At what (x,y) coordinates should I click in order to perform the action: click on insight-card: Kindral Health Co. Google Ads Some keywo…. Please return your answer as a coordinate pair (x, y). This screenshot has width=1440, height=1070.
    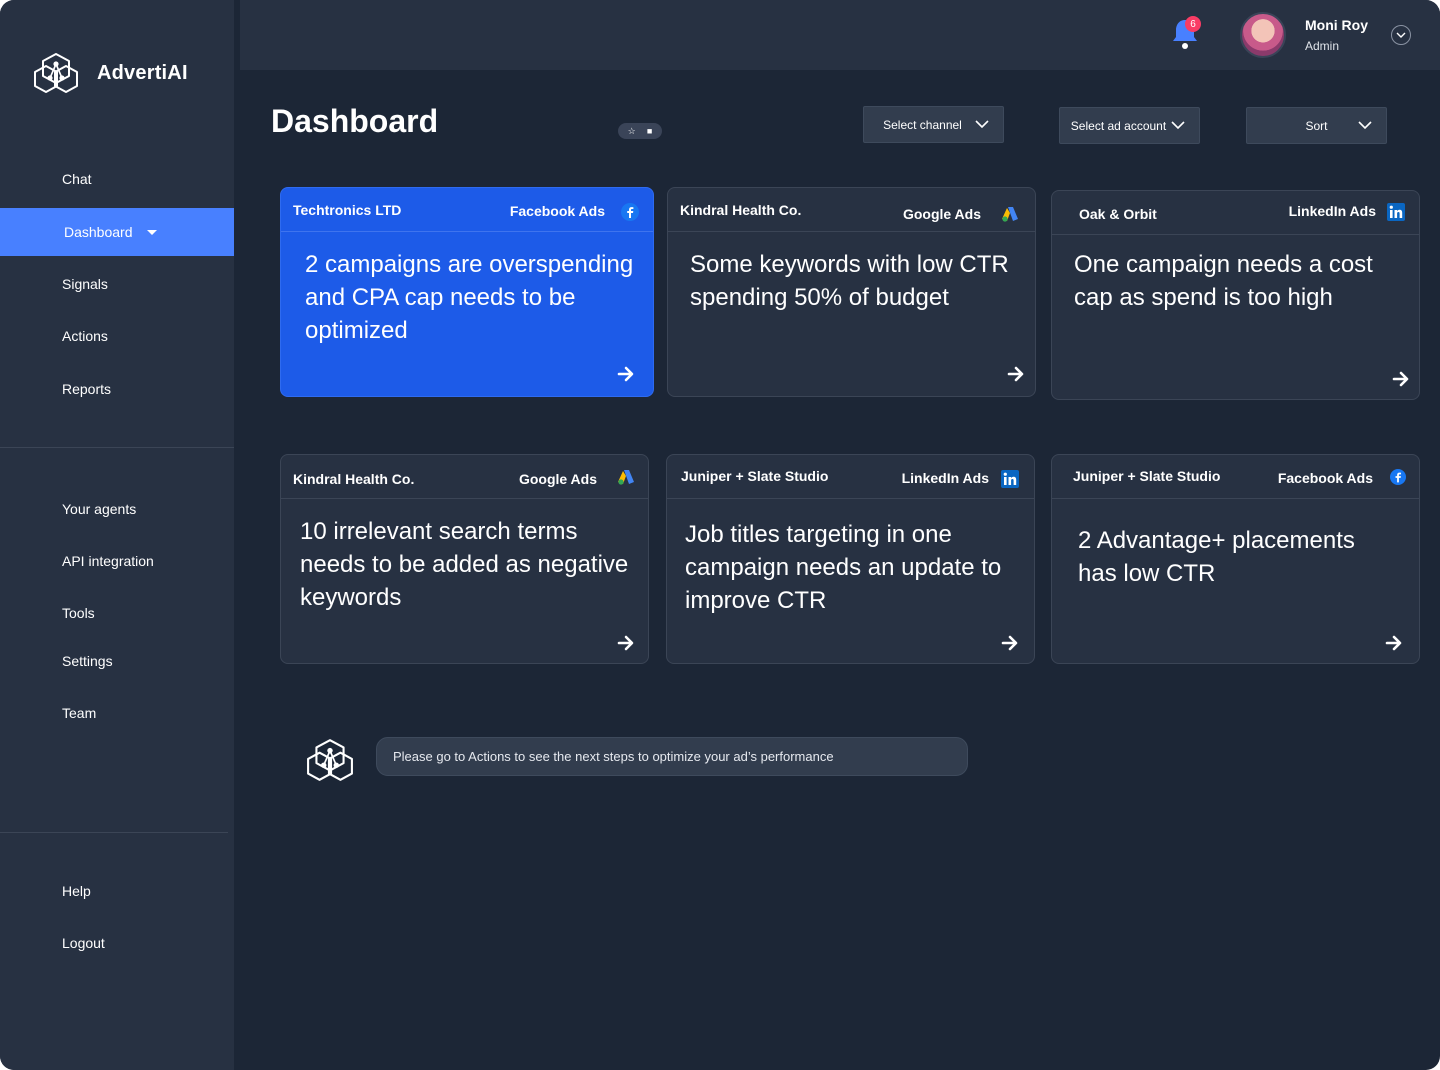
    Looking at the image, I should click on (851, 292).